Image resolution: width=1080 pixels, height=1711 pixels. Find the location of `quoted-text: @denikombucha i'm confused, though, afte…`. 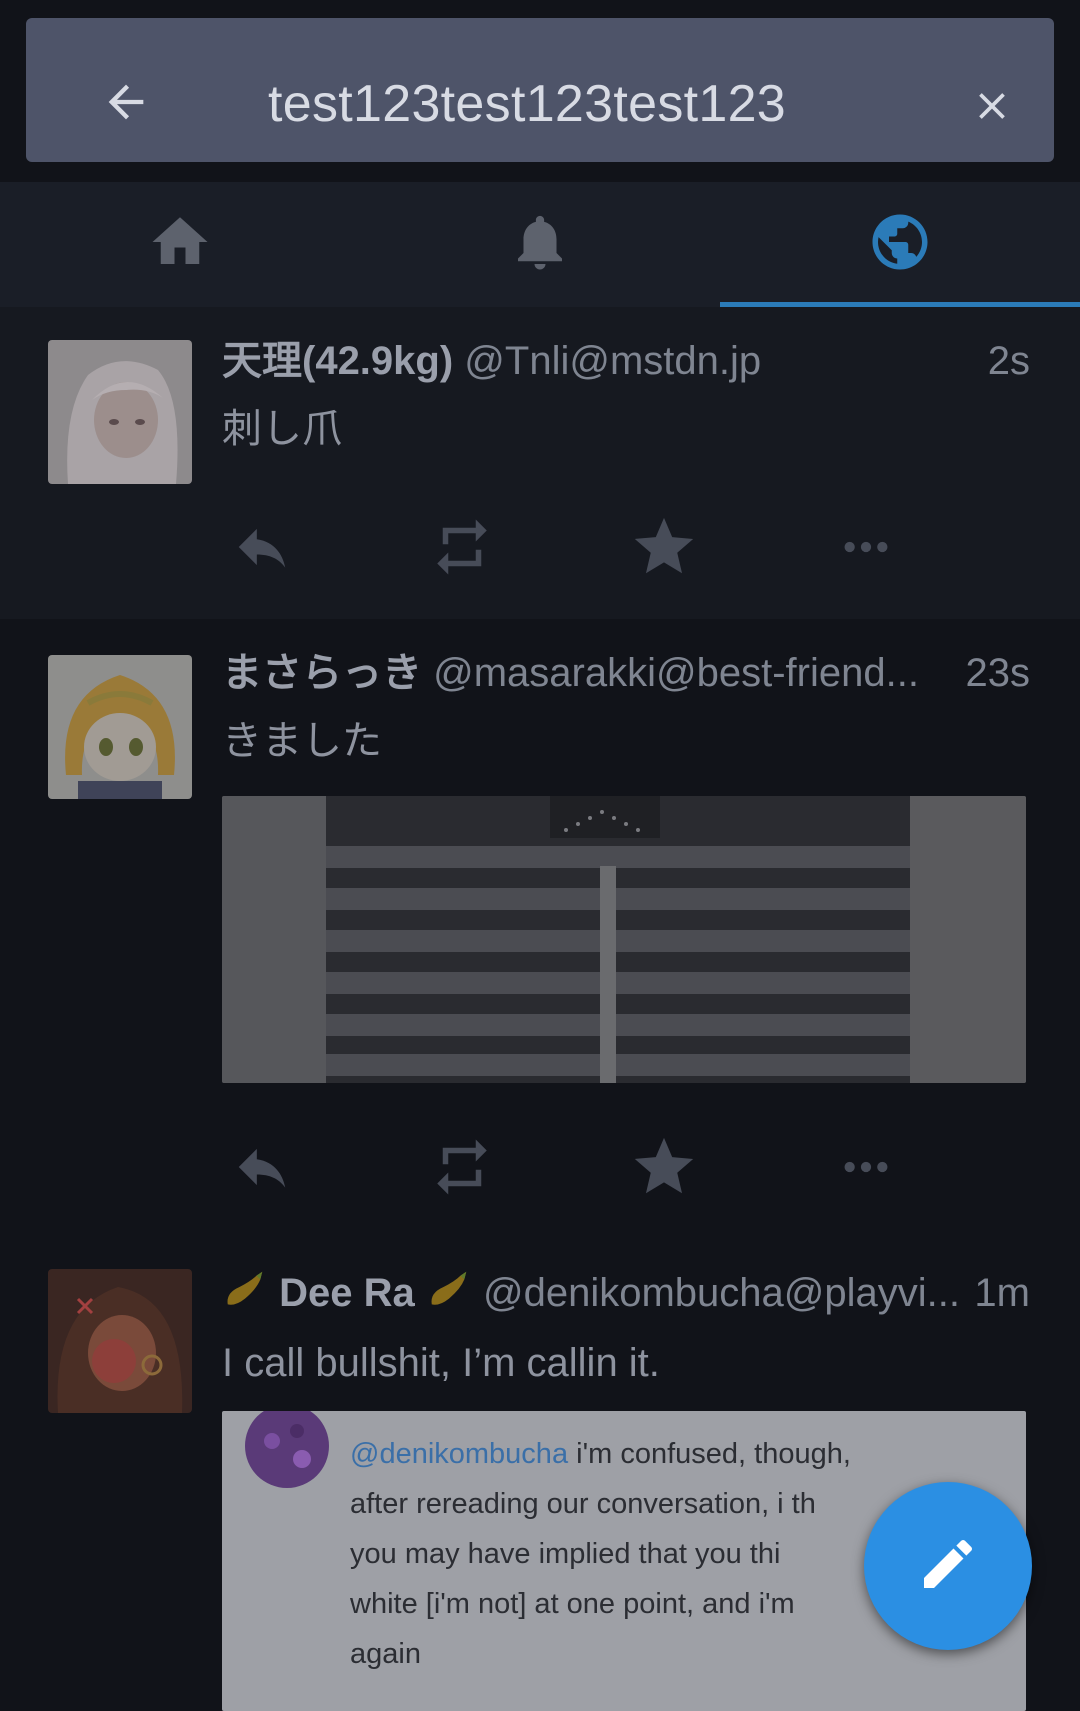

quoted-text: @denikombucha i'm confused, though, afte… is located at coordinates (600, 1554).